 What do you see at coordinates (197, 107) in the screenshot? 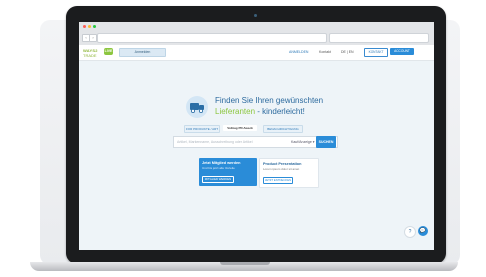
I see `delivery-truck-icon` at bounding box center [197, 107].